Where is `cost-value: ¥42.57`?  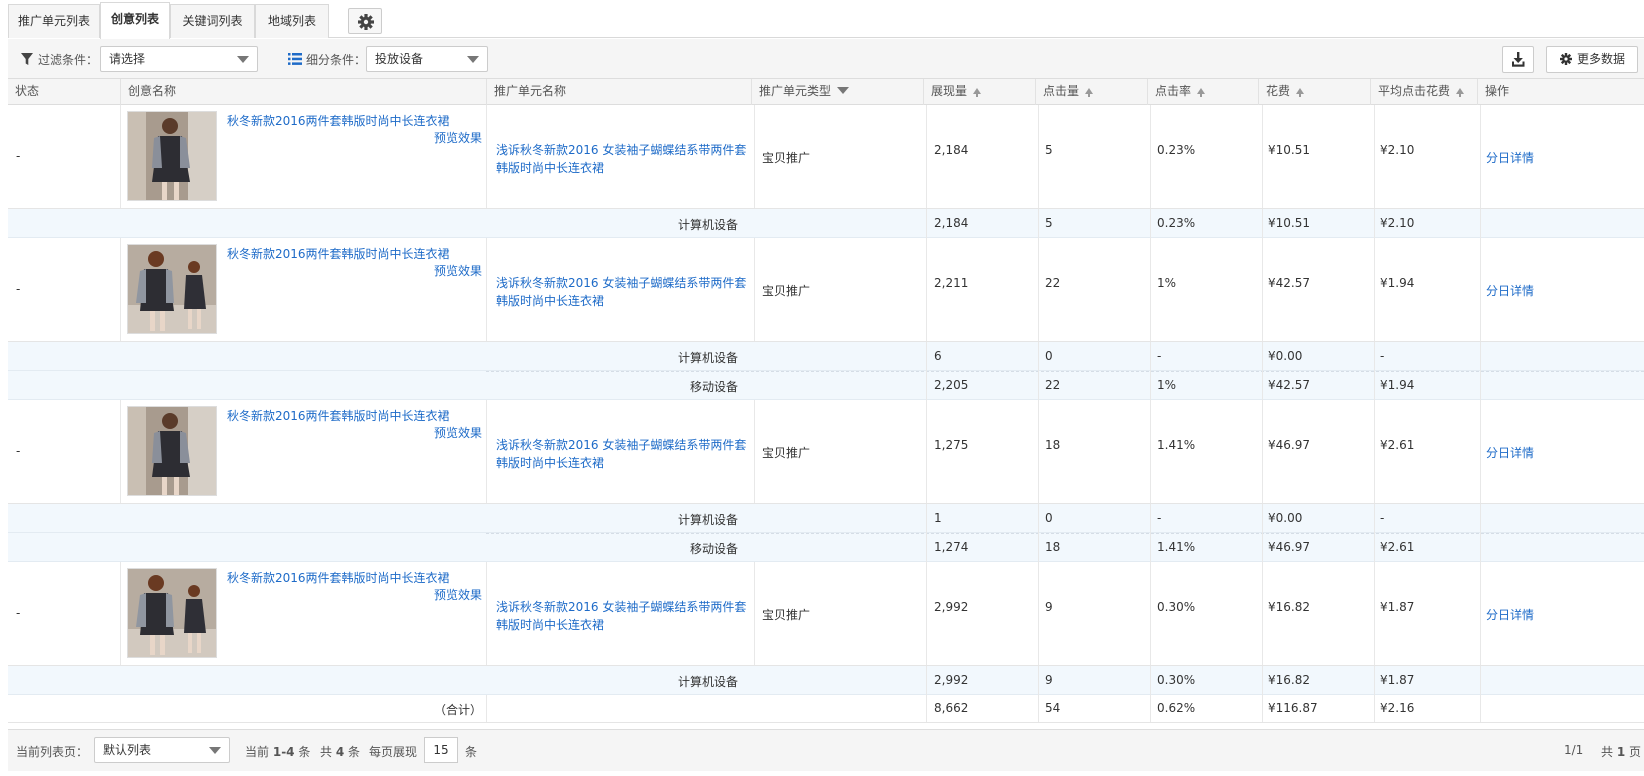 cost-value: ¥42.57 is located at coordinates (1289, 283).